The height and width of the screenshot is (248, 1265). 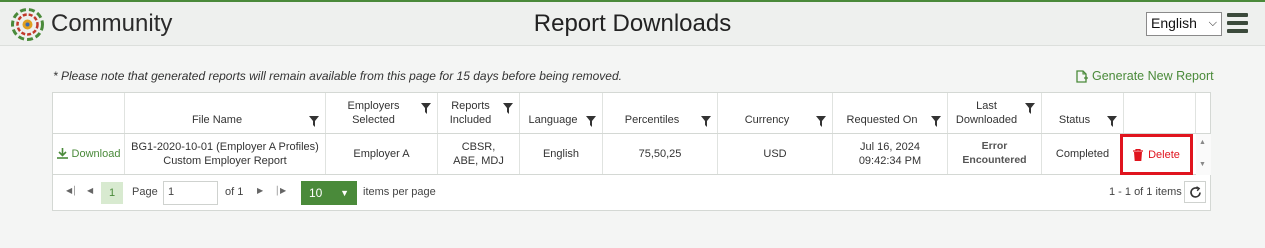 I want to click on header-employers: Employers Selected, so click(x=382, y=113).